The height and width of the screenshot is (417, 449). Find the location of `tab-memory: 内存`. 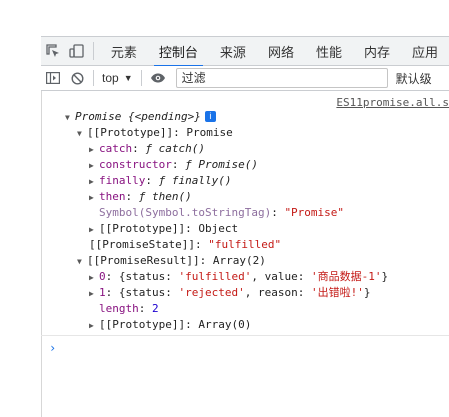

tab-memory: 内存 is located at coordinates (377, 51).